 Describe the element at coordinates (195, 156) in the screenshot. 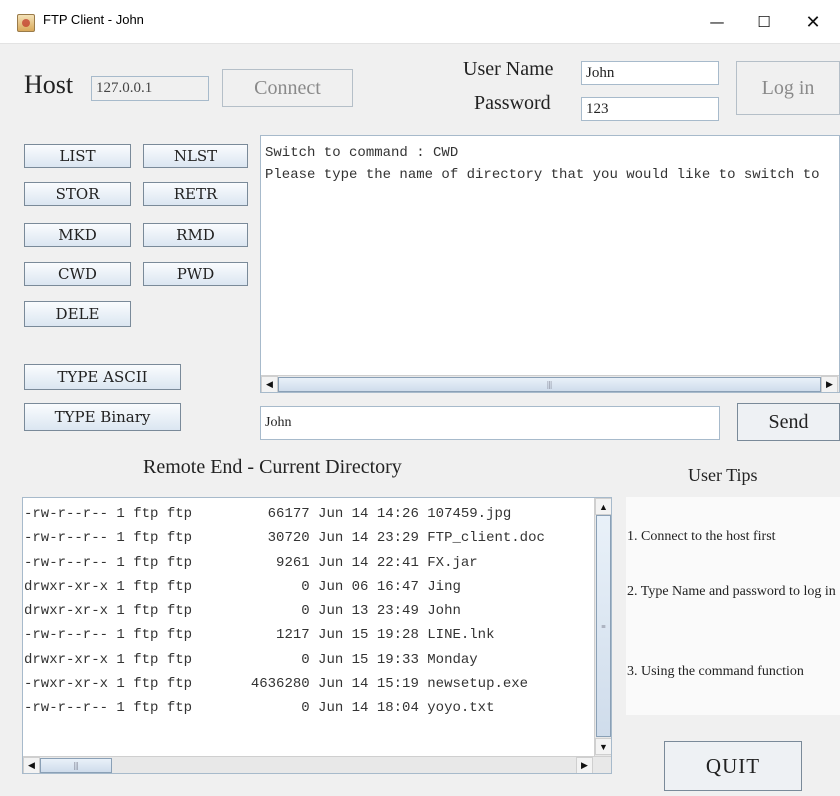

I see `nlst-button: NLST` at that location.